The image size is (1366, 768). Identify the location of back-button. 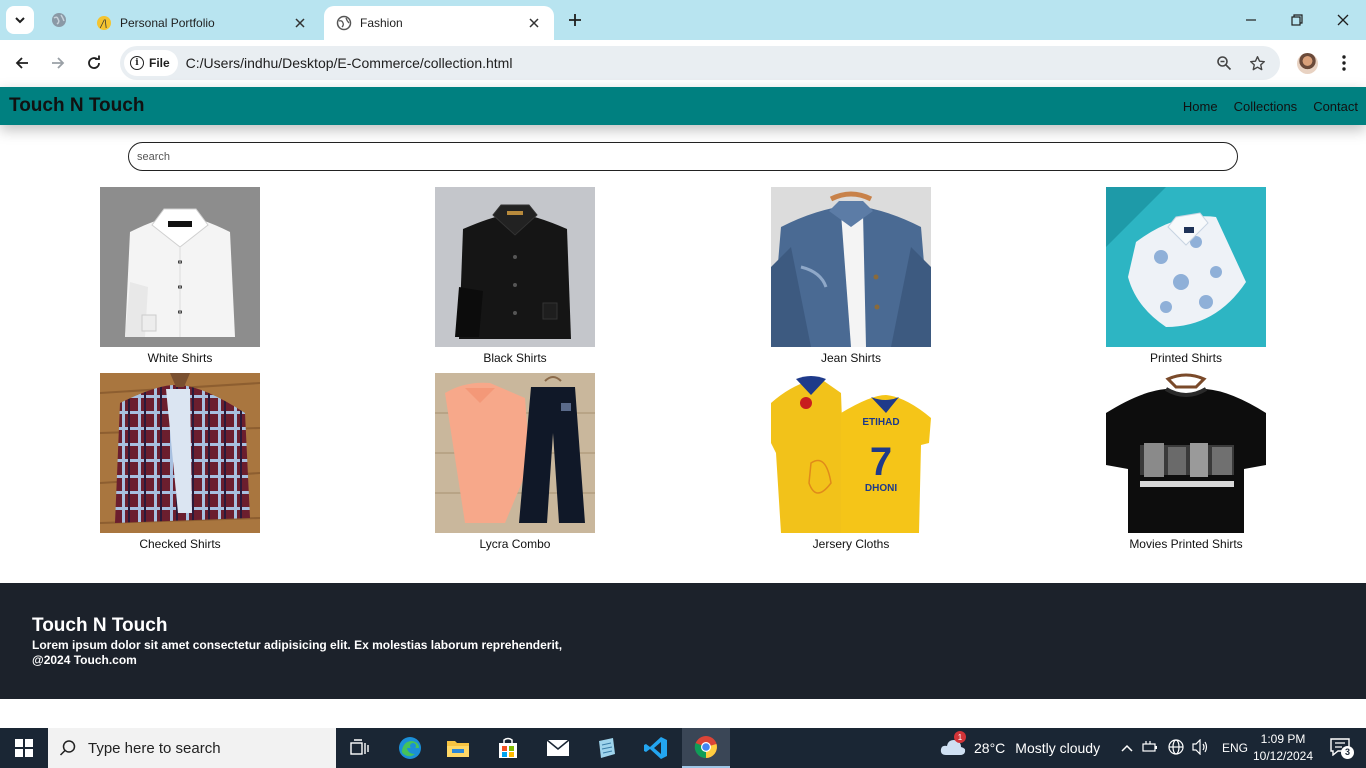
(22, 63).